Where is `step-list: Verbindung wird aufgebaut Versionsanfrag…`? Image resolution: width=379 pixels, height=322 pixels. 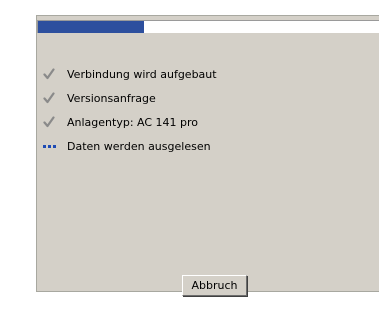
step-list: Verbindung wird aufgebaut Versionsanfrag… is located at coordinates (129, 110).